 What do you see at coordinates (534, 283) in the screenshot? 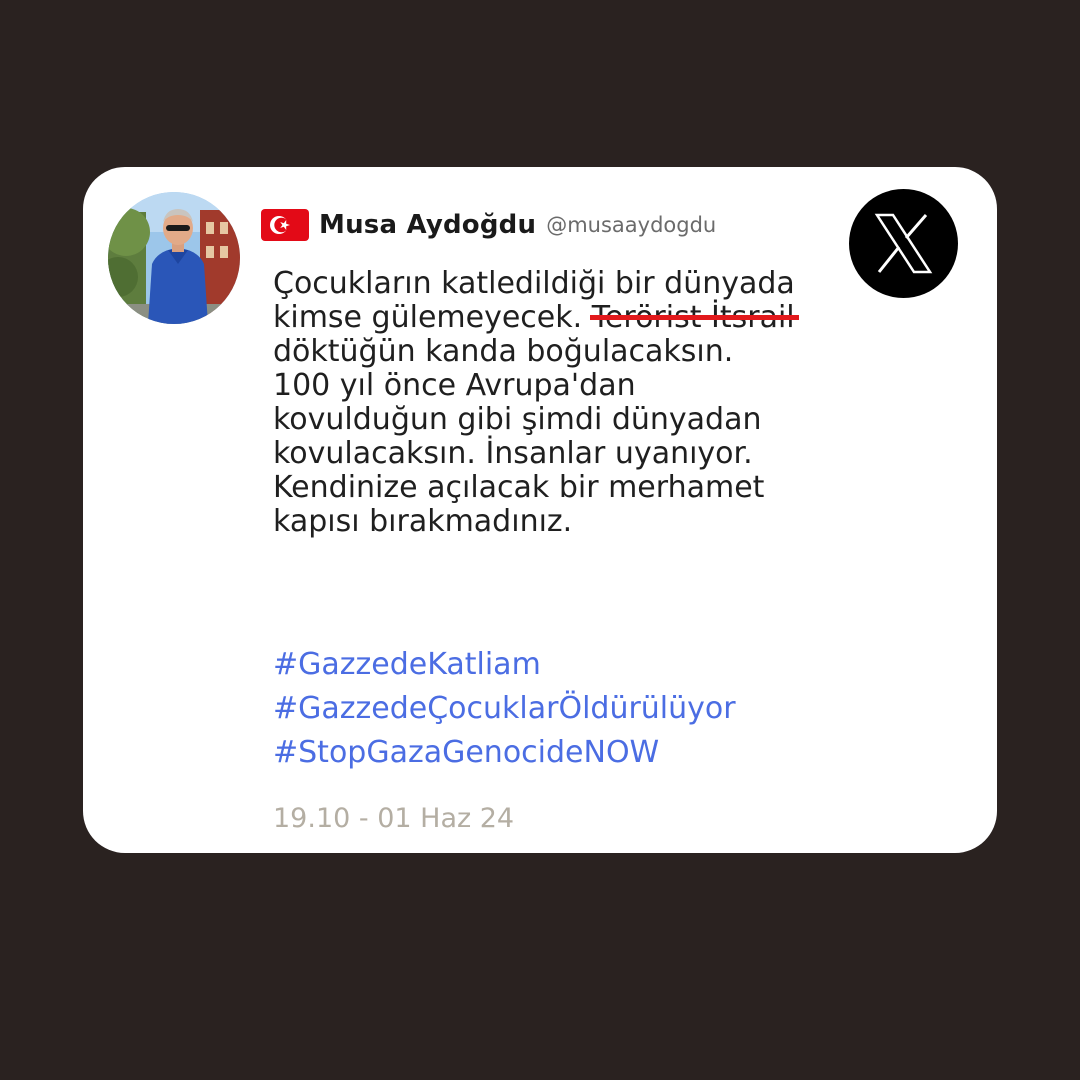
I see `tweet-text-line: Çocukların katledildiği bir dünyada` at bounding box center [534, 283].